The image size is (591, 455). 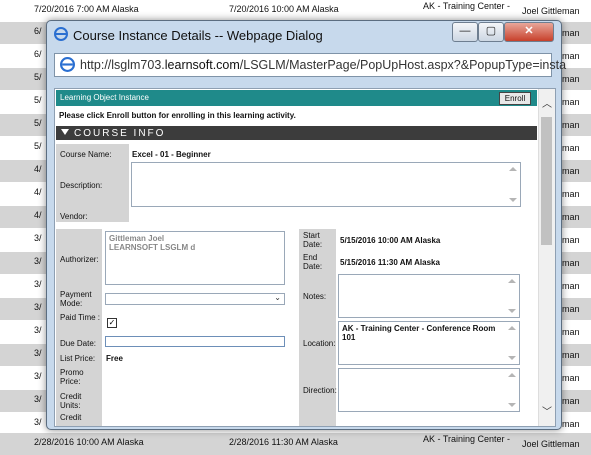 I want to click on background-cell: Joel Gittleman, so click(x=551, y=11).